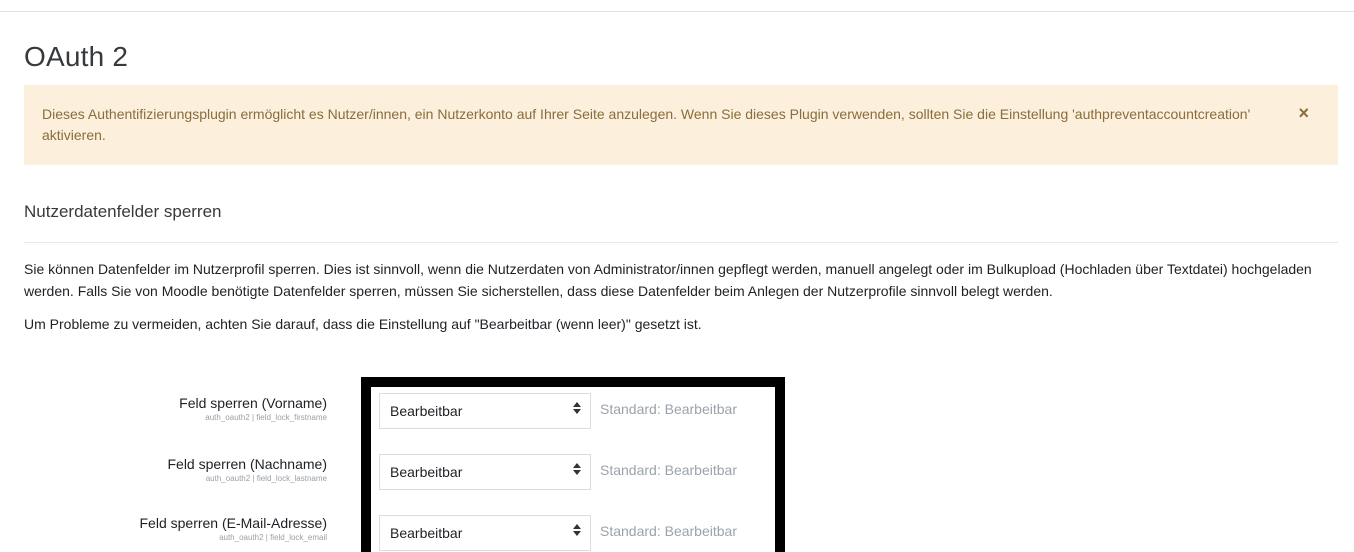  What do you see at coordinates (485, 411) in the screenshot?
I see `firstname-lock-select: Bearbeitbar` at bounding box center [485, 411].